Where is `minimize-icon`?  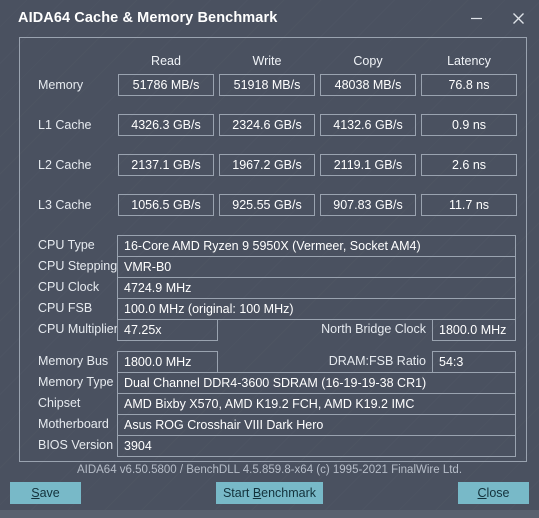
minimize-icon is located at coordinates (476, 18).